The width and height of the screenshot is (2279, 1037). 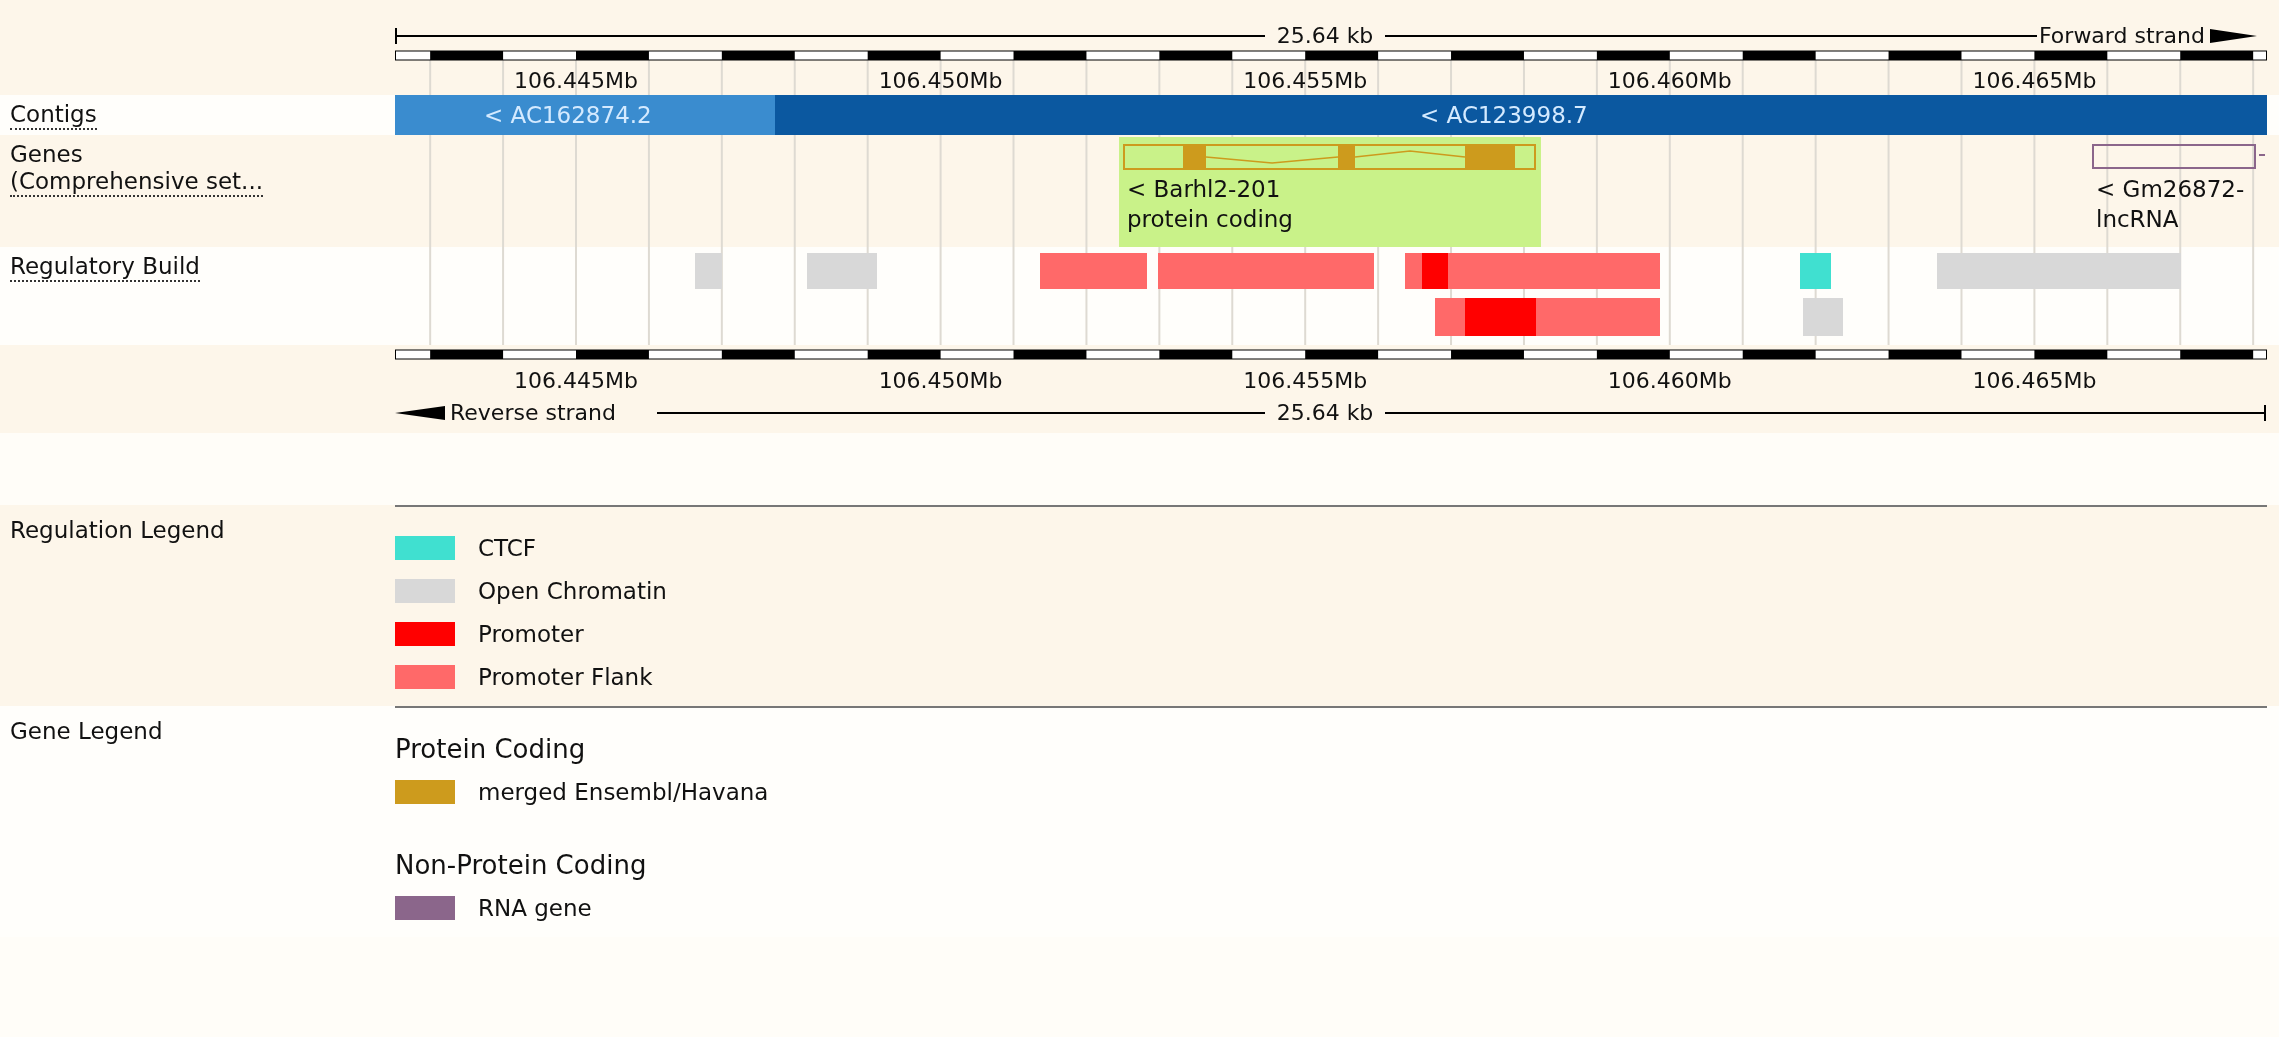 What do you see at coordinates (531, 634) in the screenshot?
I see `legend-label: Promoter` at bounding box center [531, 634].